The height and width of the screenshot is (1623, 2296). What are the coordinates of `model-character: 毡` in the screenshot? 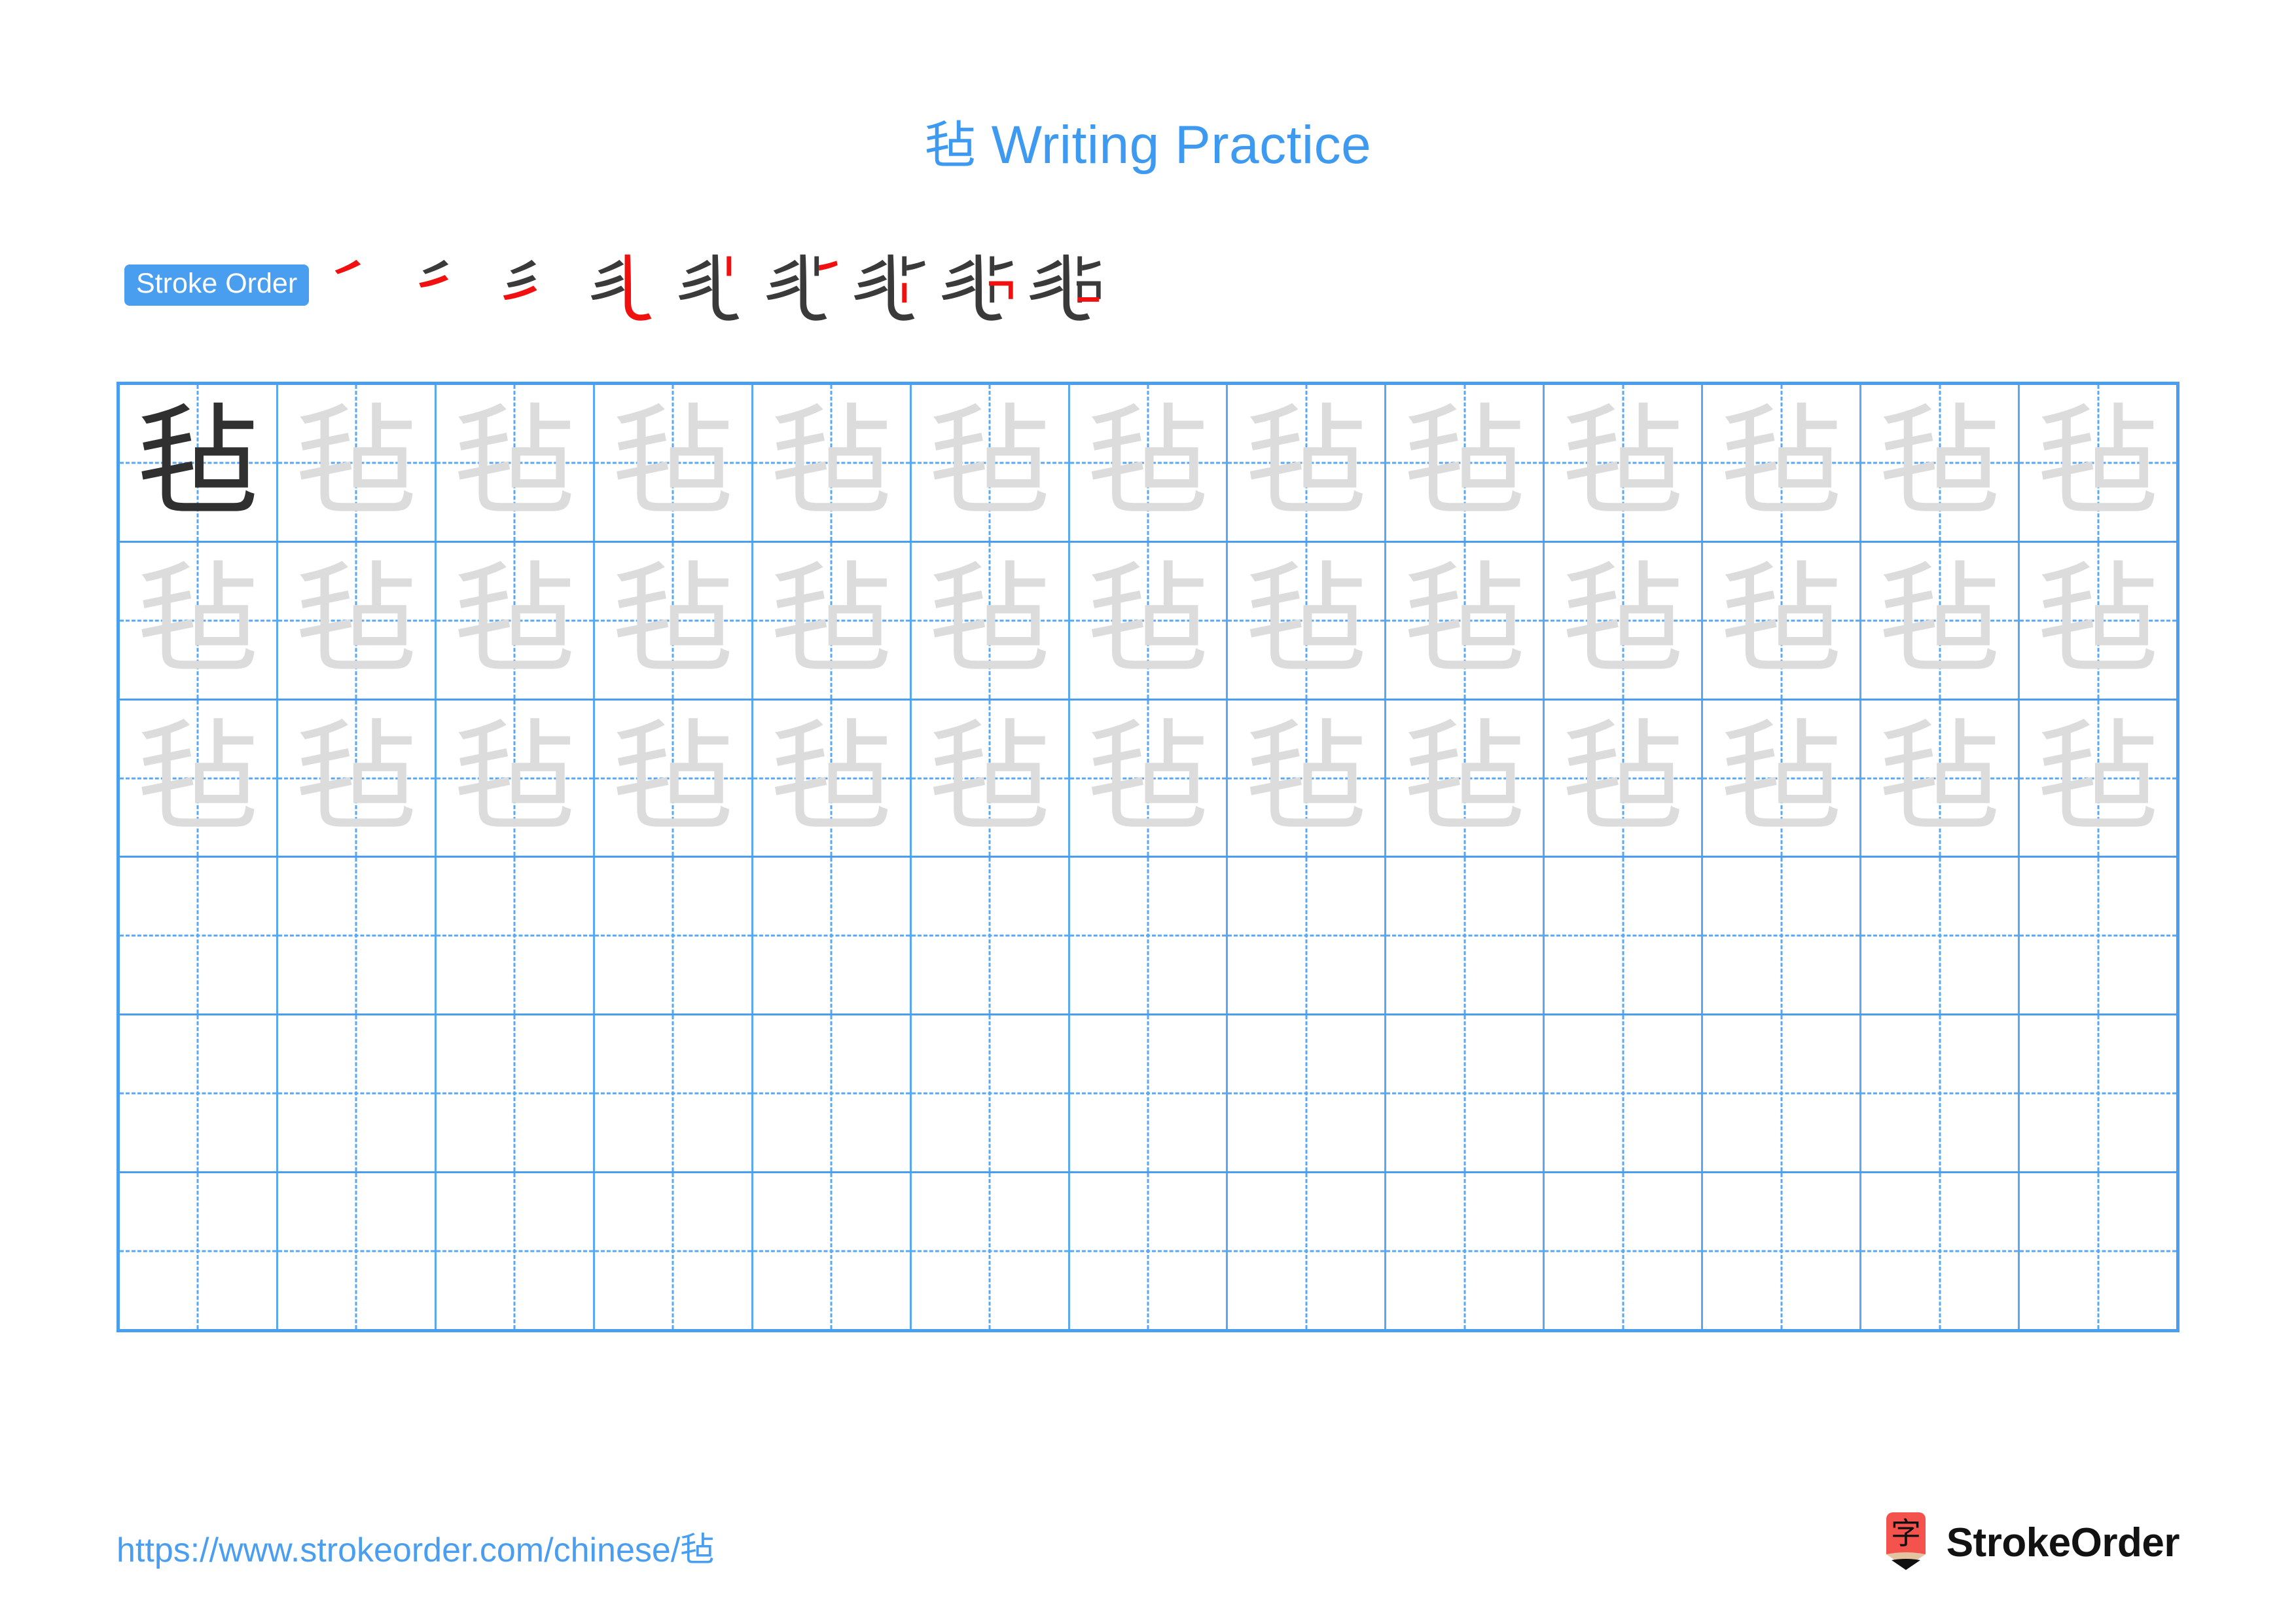 It's located at (198, 462).